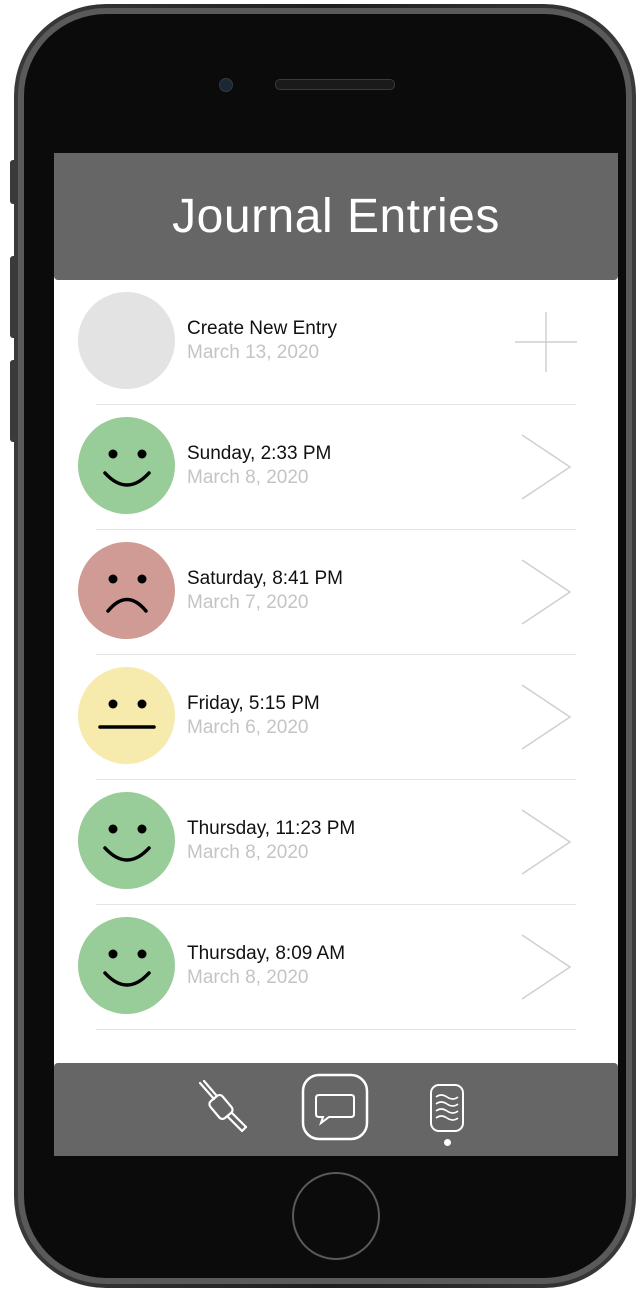 Image resolution: width=641 pixels, height=1292 pixels. What do you see at coordinates (336, 967) in the screenshot?
I see `entry-row: Thursday, 8:09 AM March 8, 2020` at bounding box center [336, 967].